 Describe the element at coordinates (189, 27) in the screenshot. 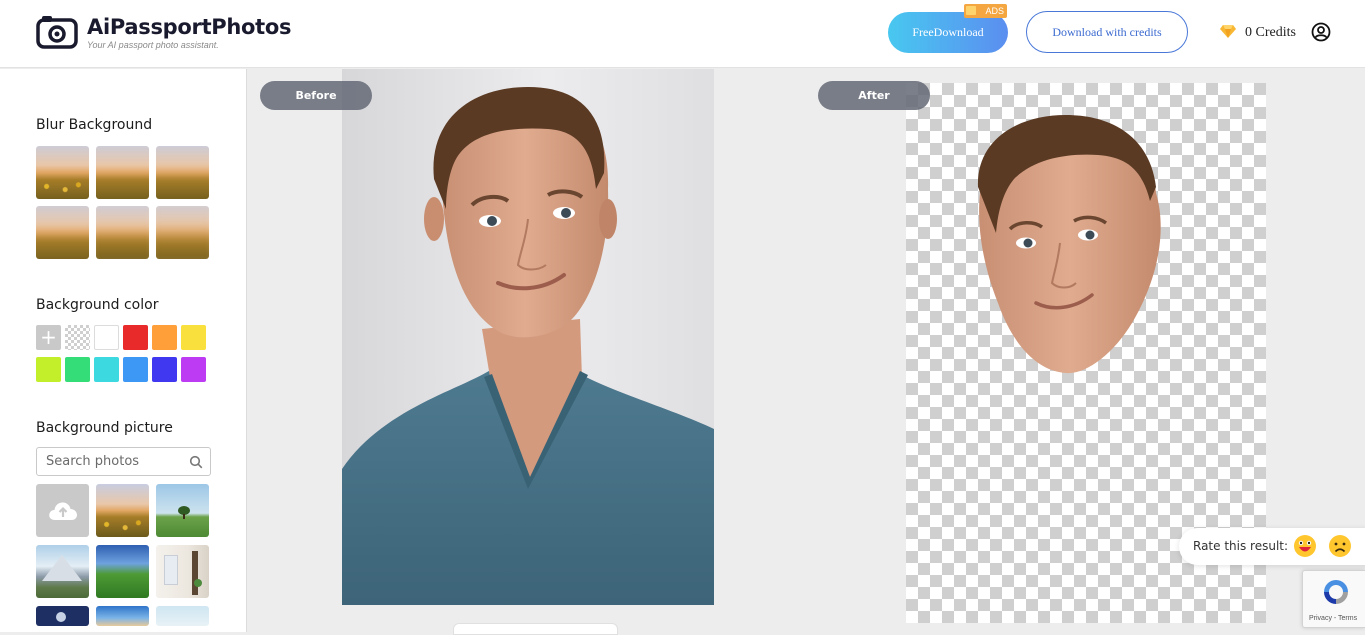

I see `brand-name: AiPassportPhotos` at that location.